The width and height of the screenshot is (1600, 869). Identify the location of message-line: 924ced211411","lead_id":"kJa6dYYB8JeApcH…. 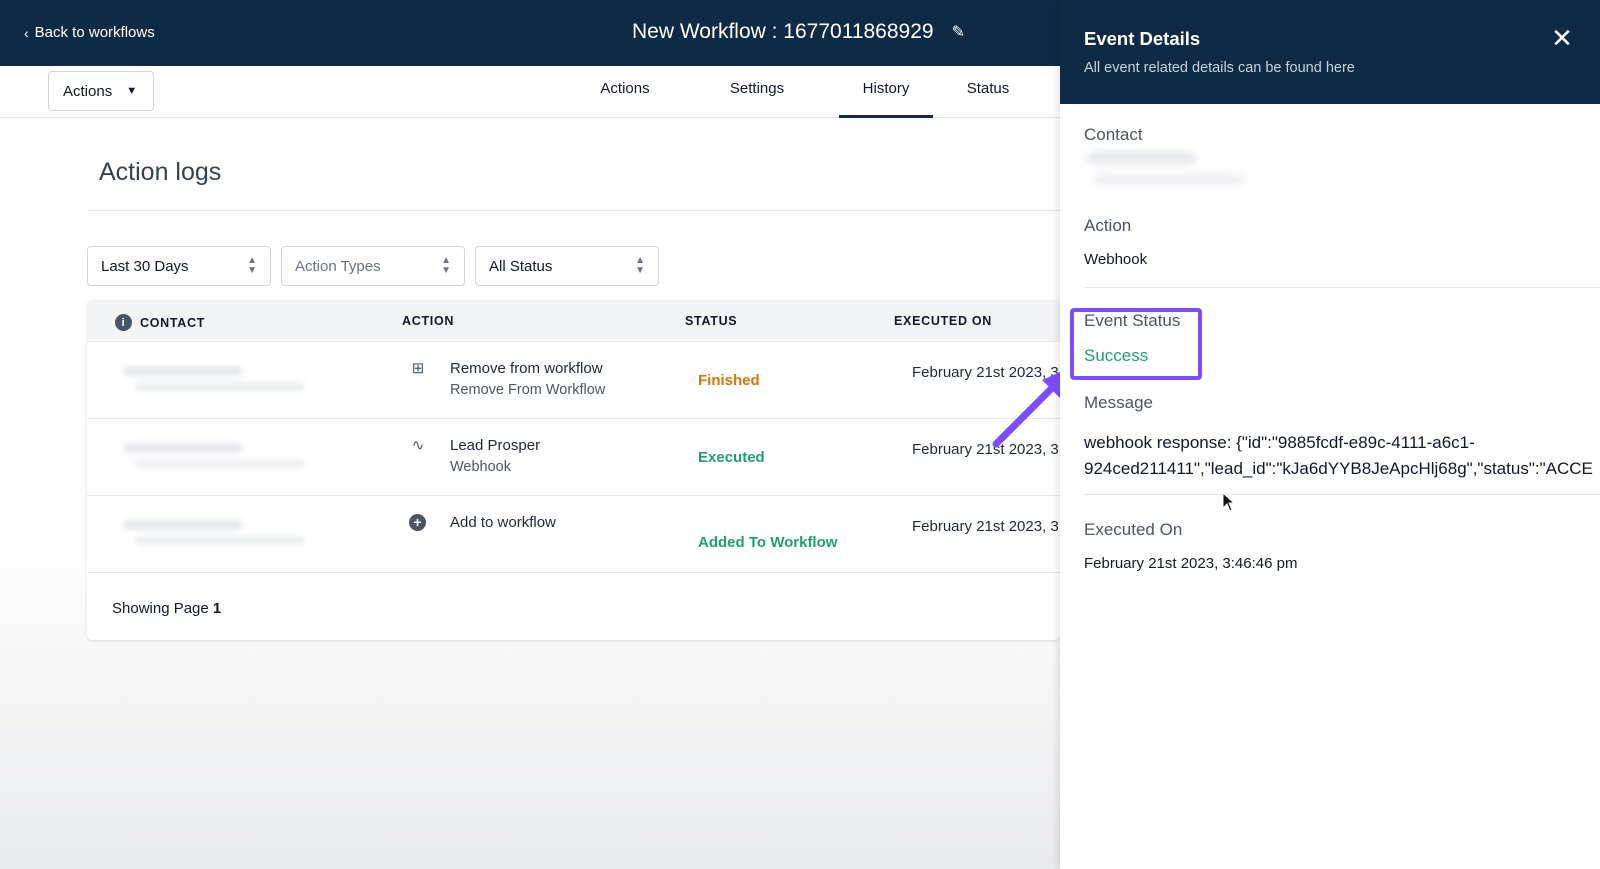
(1338, 468).